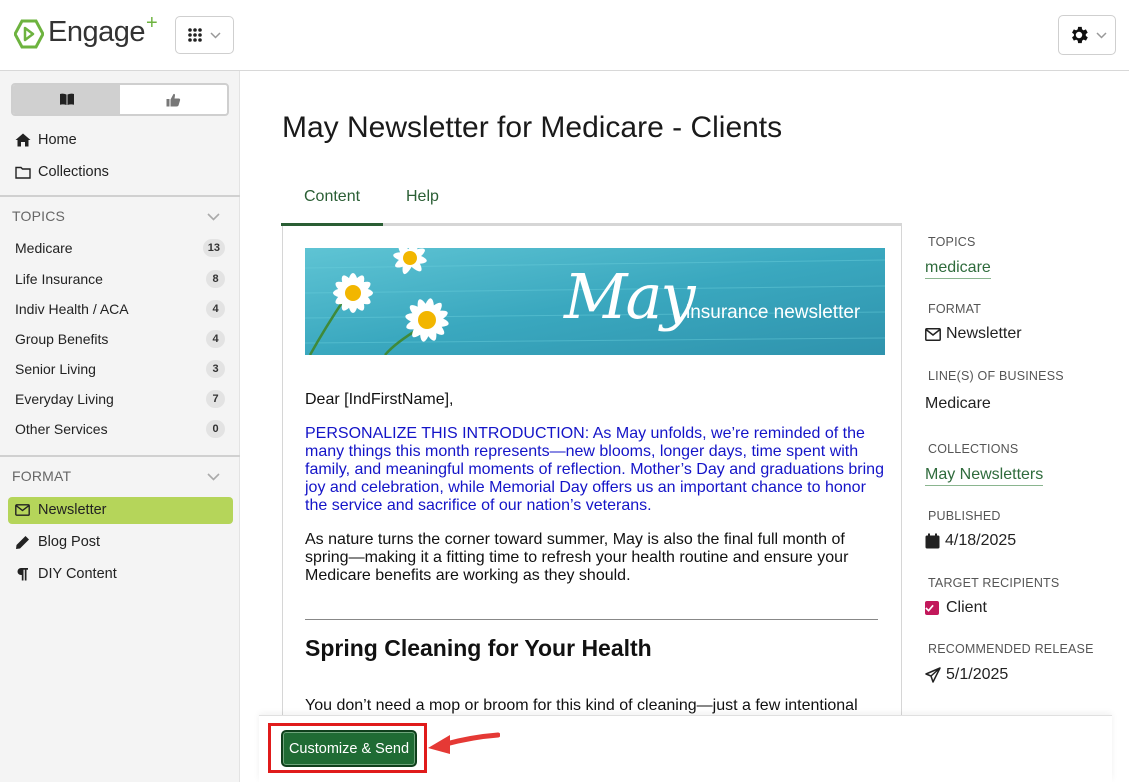 This screenshot has height=782, width=1129. What do you see at coordinates (23, 140) in the screenshot?
I see `home-icon` at bounding box center [23, 140].